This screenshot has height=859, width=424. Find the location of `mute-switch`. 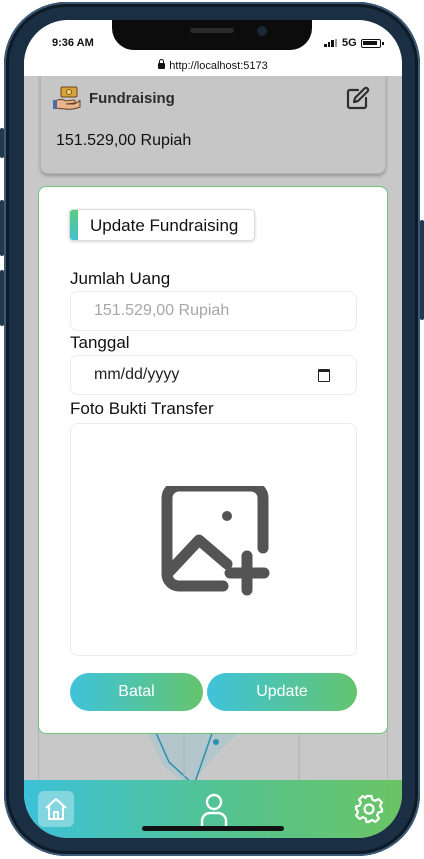

mute-switch is located at coordinates (2, 143).